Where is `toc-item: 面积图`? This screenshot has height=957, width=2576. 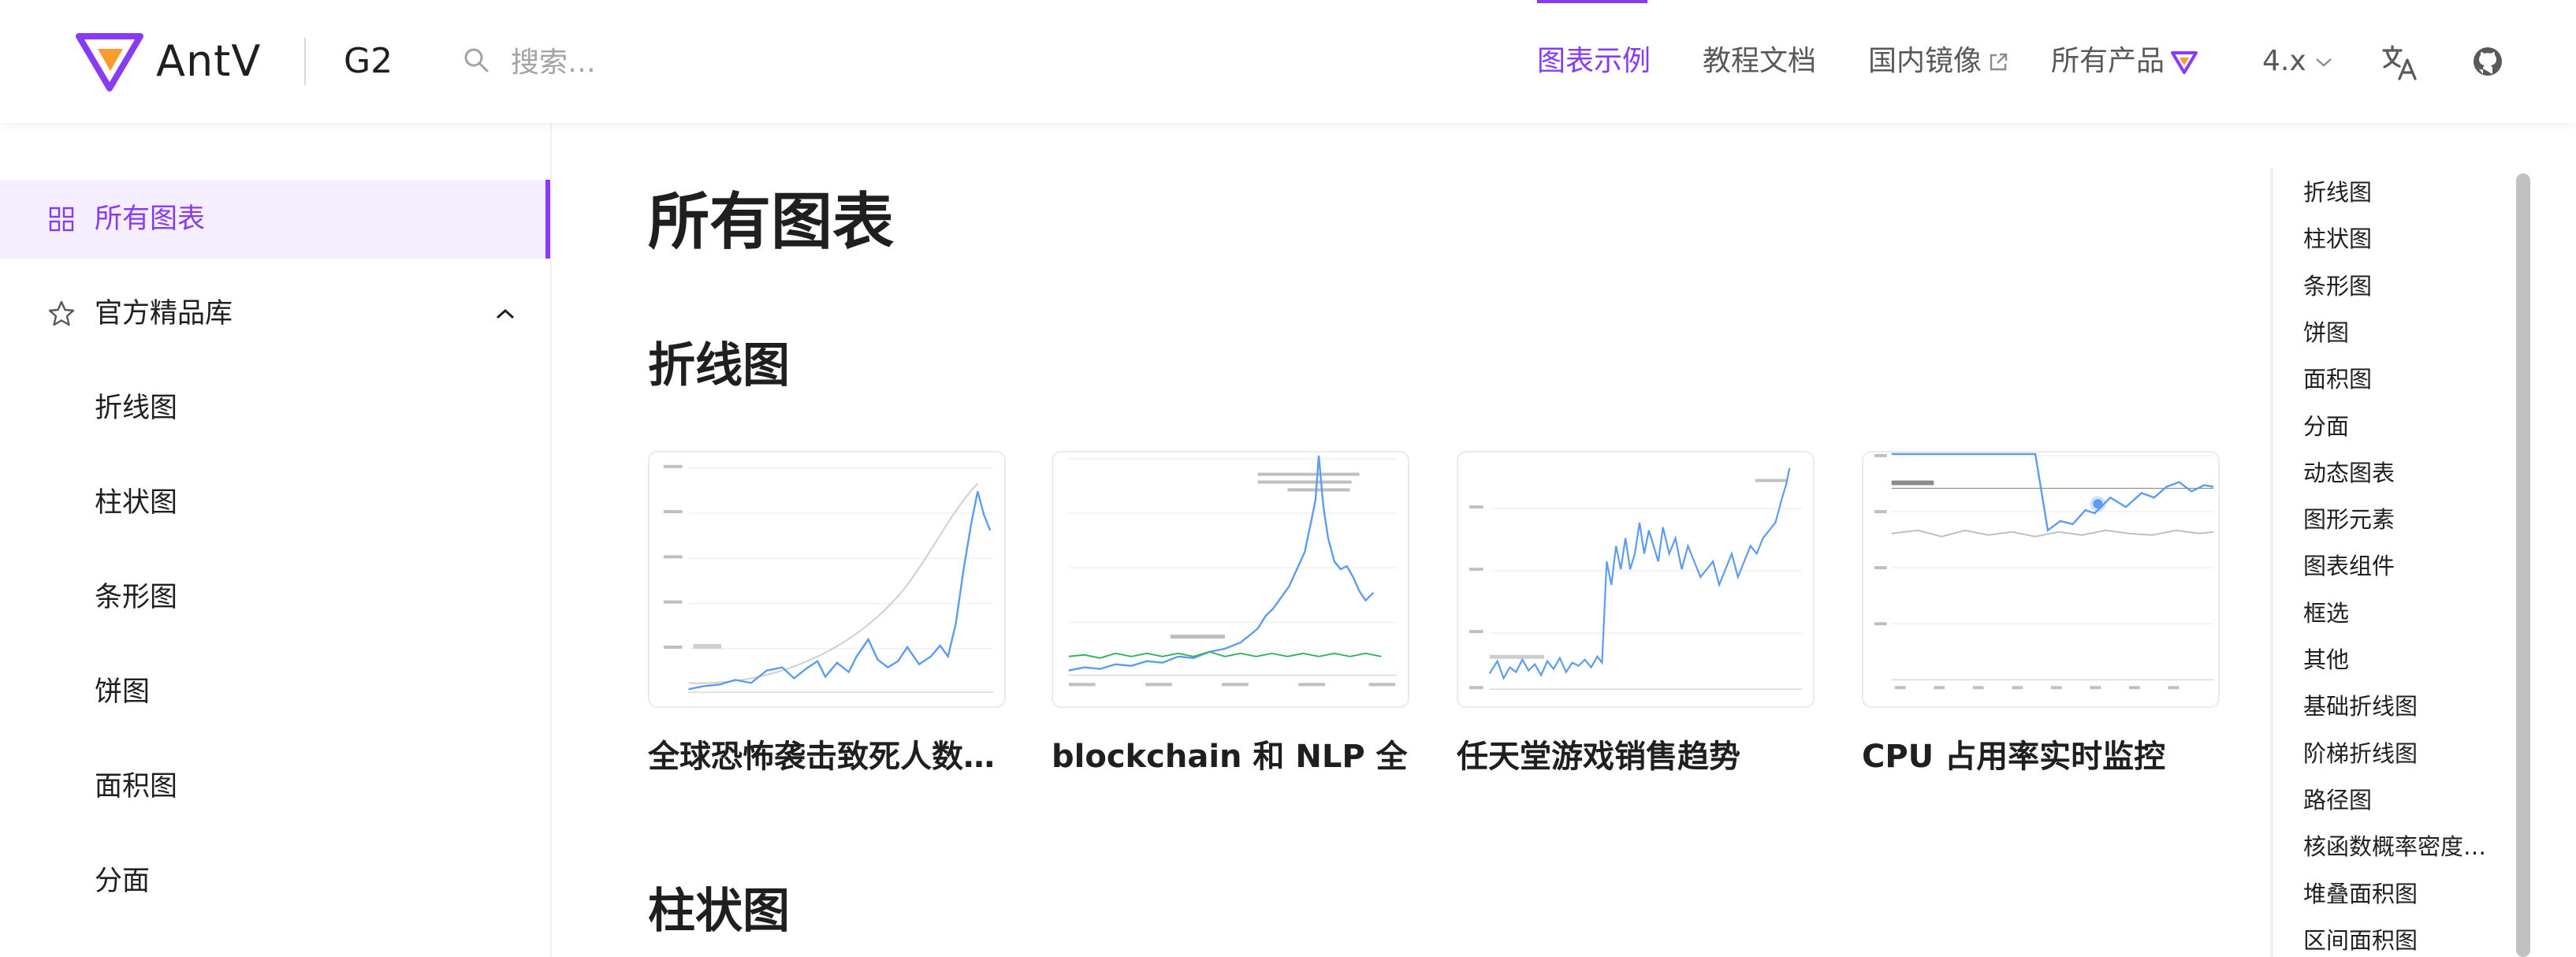 toc-item: 面积图 is located at coordinates (2337, 379).